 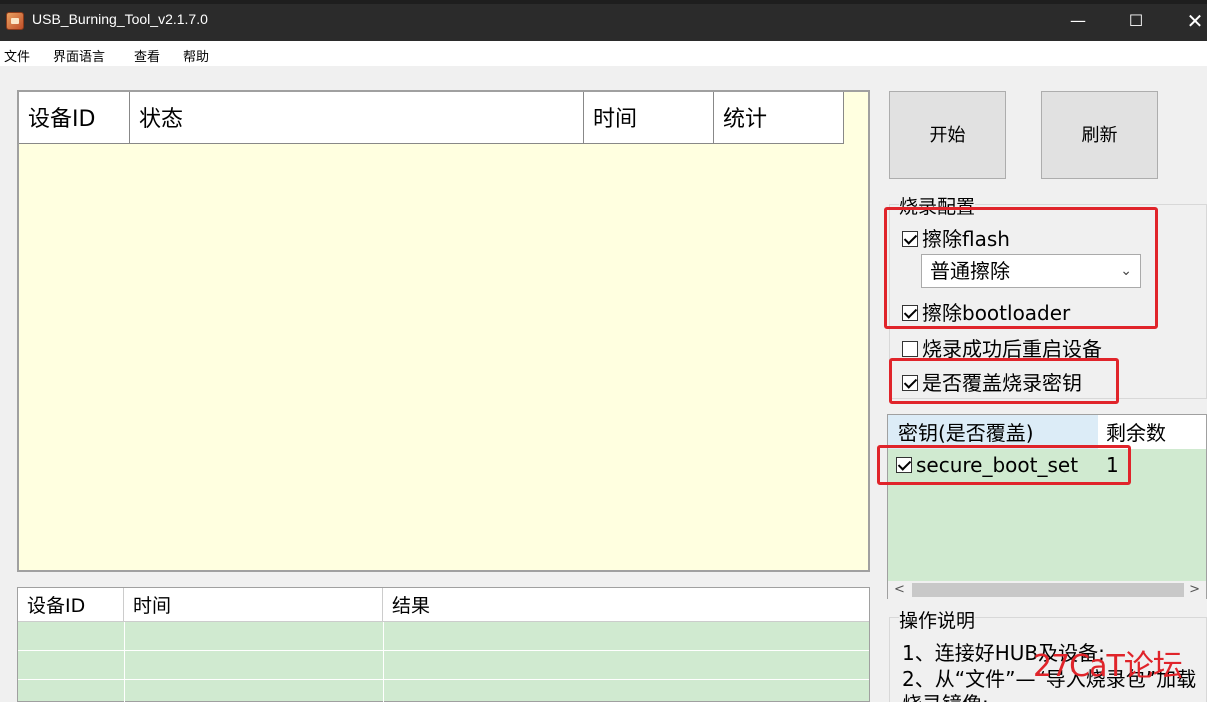 What do you see at coordinates (603, 53) in the screenshot?
I see `menu-bar: 文件 界面语言 查看 帮助` at bounding box center [603, 53].